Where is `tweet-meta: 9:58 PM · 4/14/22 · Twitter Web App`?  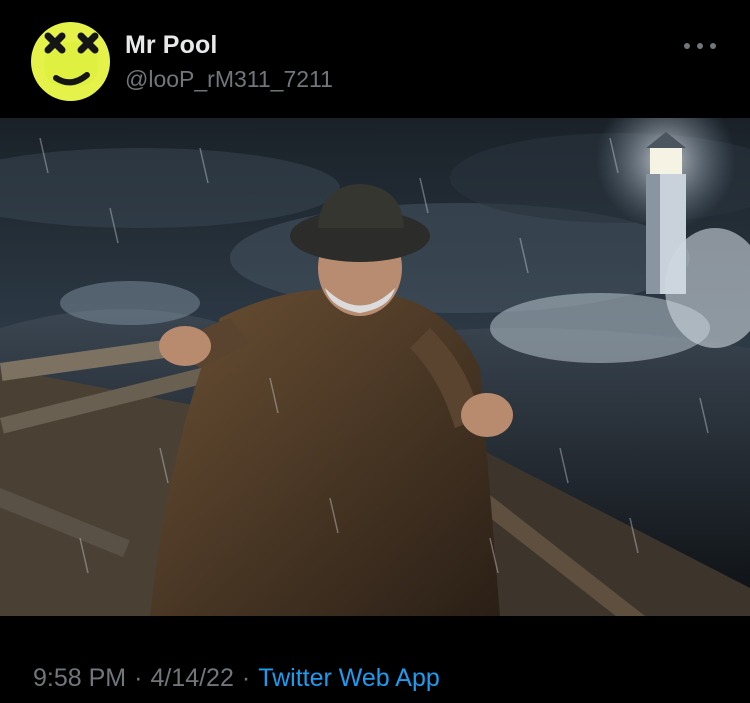
tweet-meta: 9:58 PM · 4/14/22 · Twitter Web App is located at coordinates (236, 678).